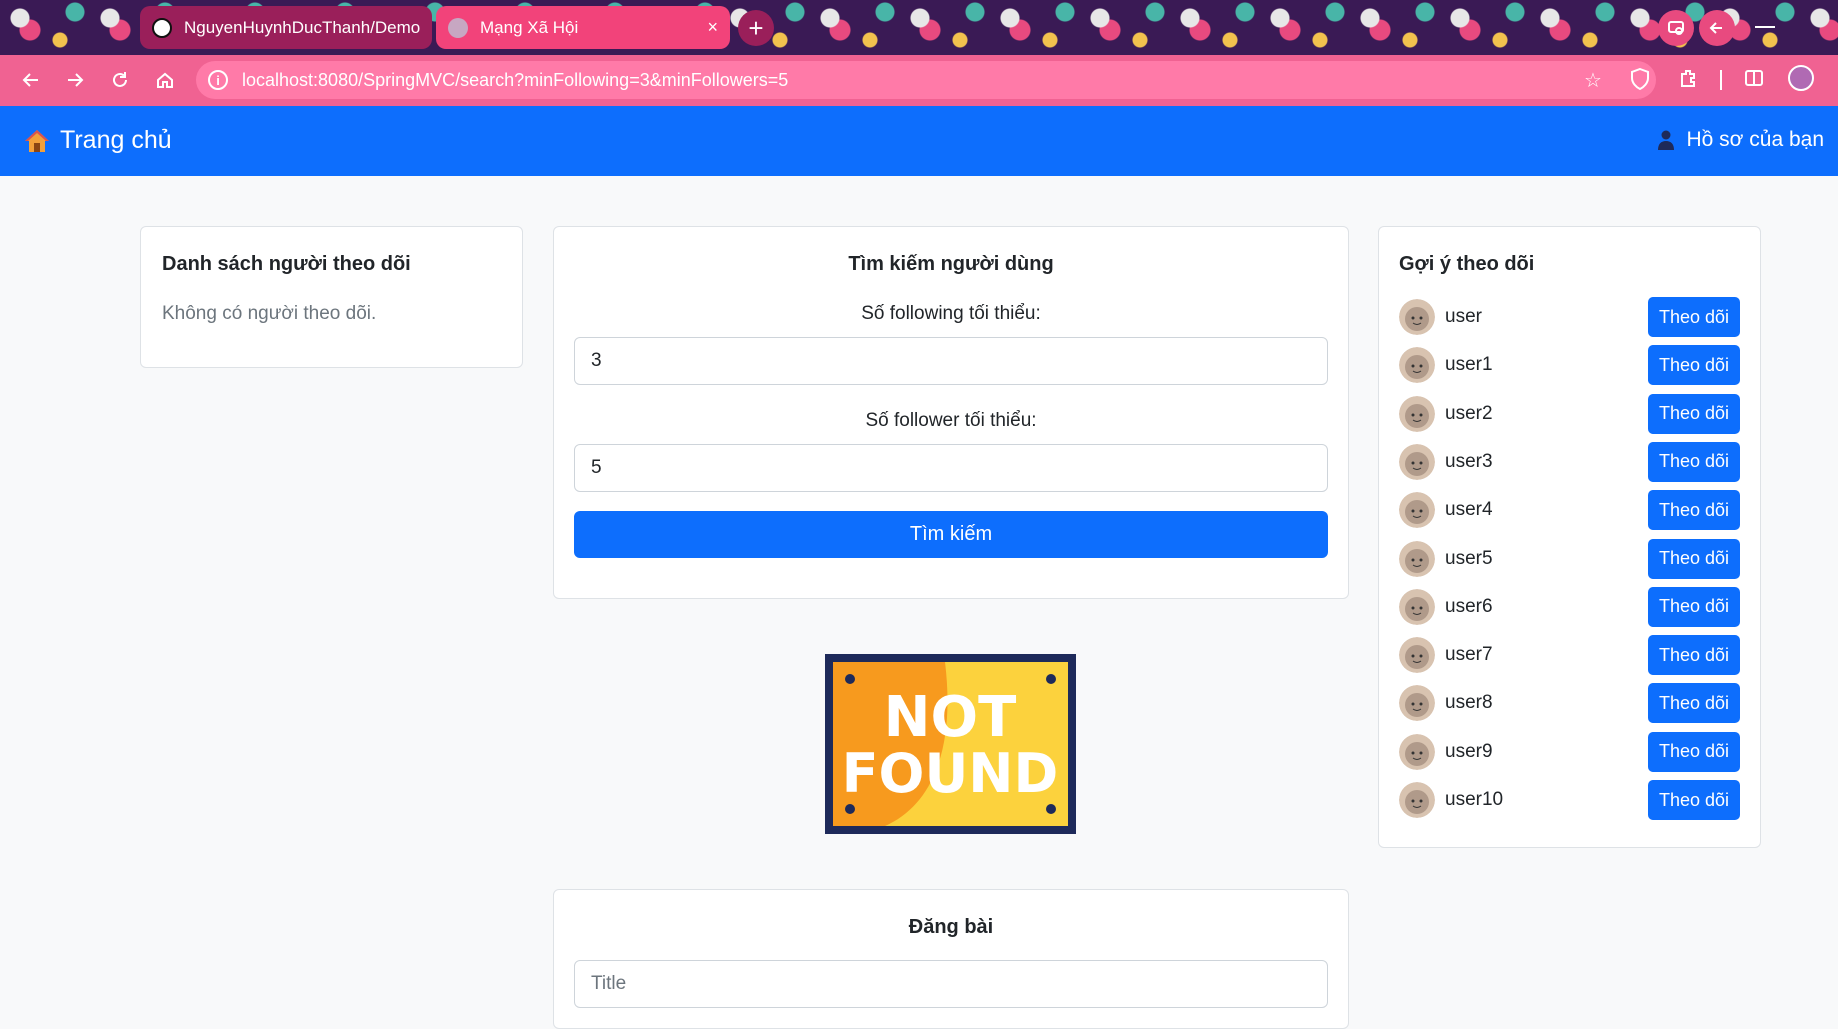 Image resolution: width=1838 pixels, height=1029 pixels. I want to click on home-link: Trang chủ, so click(98, 140).